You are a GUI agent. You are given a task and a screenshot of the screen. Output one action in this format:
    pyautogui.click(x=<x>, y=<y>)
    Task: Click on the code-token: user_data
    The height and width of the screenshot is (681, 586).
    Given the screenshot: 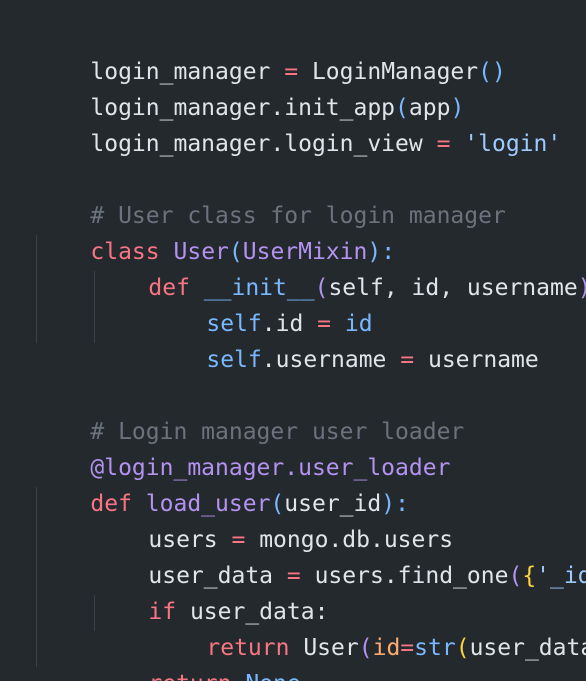 What is the action you would take?
    pyautogui.click(x=527, y=648)
    